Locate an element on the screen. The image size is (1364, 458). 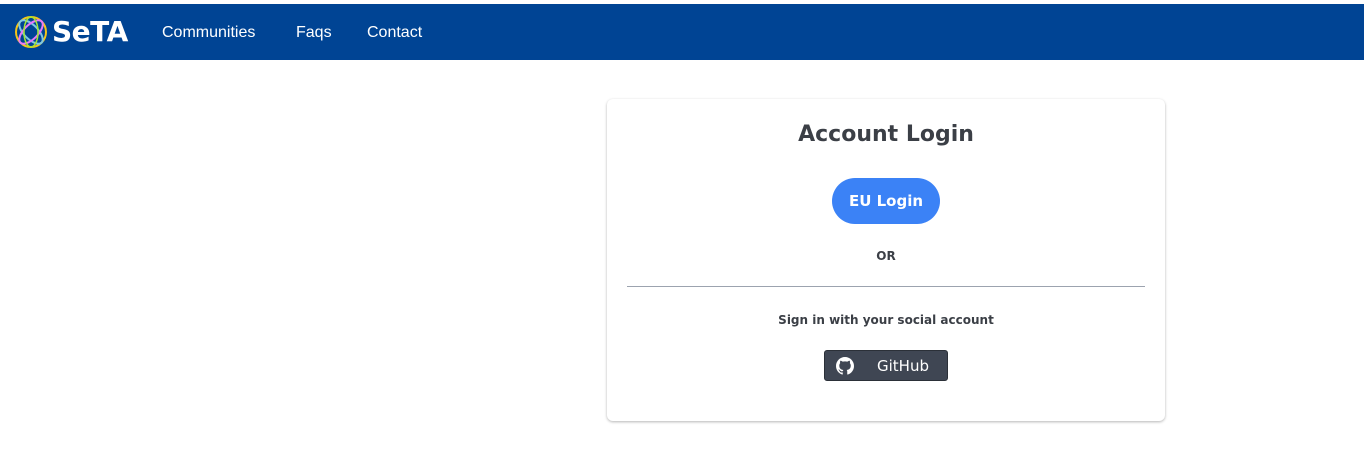
github-login-button: GitHub is located at coordinates (886, 365).